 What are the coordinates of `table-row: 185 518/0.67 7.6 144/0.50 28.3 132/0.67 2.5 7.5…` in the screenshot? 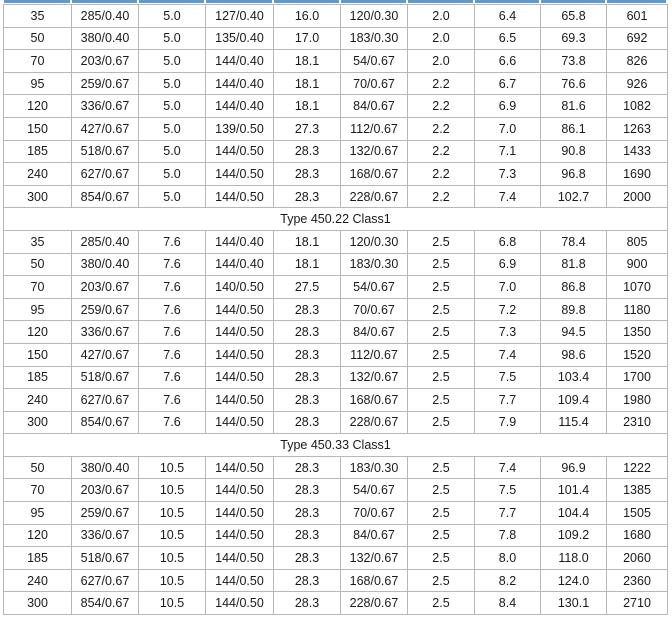 It's located at (335, 377).